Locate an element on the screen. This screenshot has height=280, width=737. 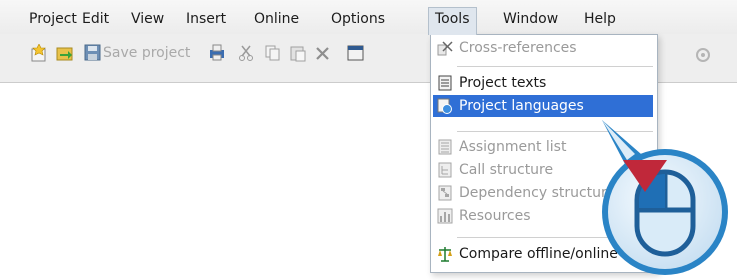
open-project-icon is located at coordinates (65, 53).